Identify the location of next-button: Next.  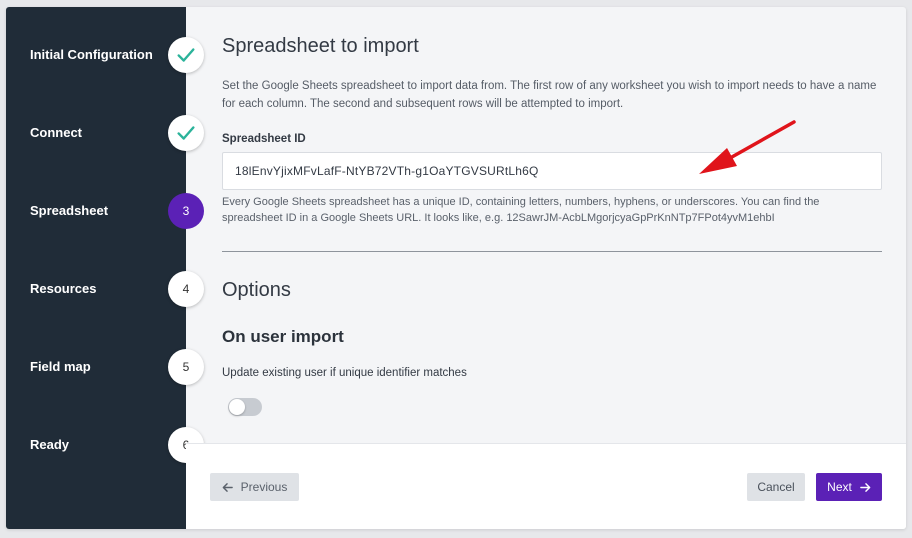
(849, 487).